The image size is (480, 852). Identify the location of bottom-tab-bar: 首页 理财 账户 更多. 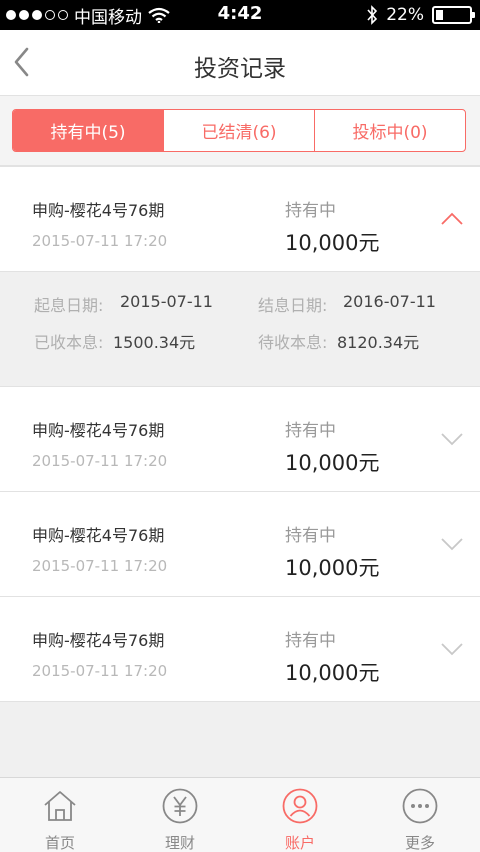
(240, 814).